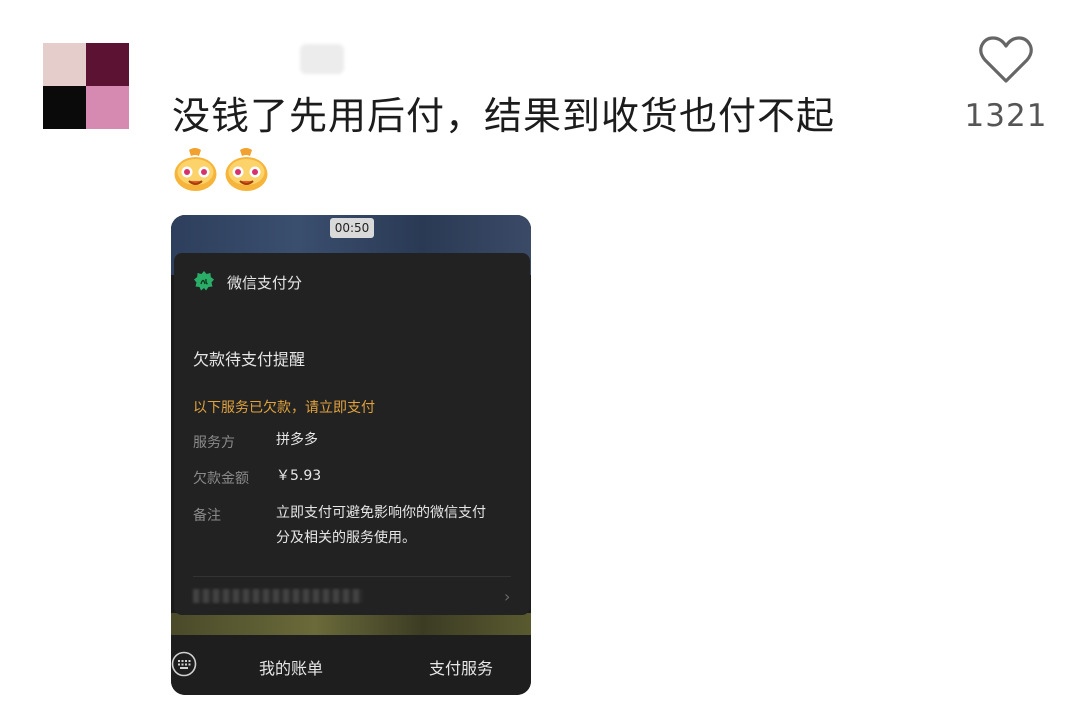 This screenshot has height=703, width=1080. I want to click on app-name: 微信支付分, so click(265, 283).